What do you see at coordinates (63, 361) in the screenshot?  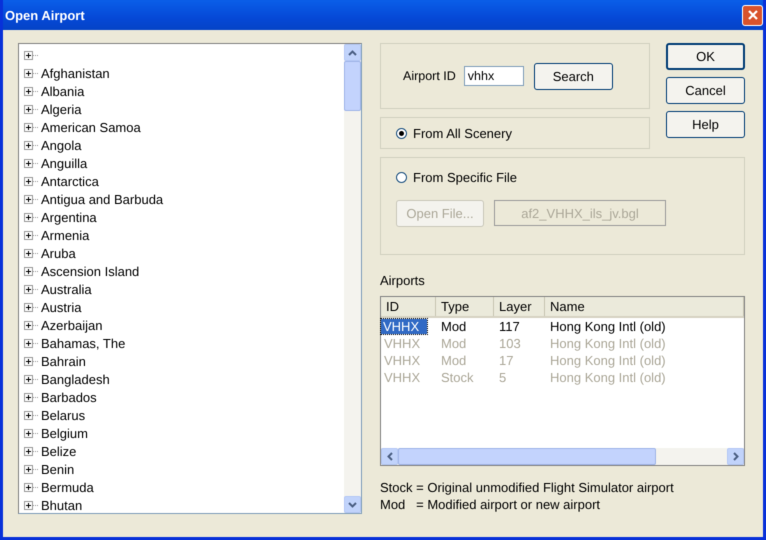 I see `tree-item: Bahrain` at bounding box center [63, 361].